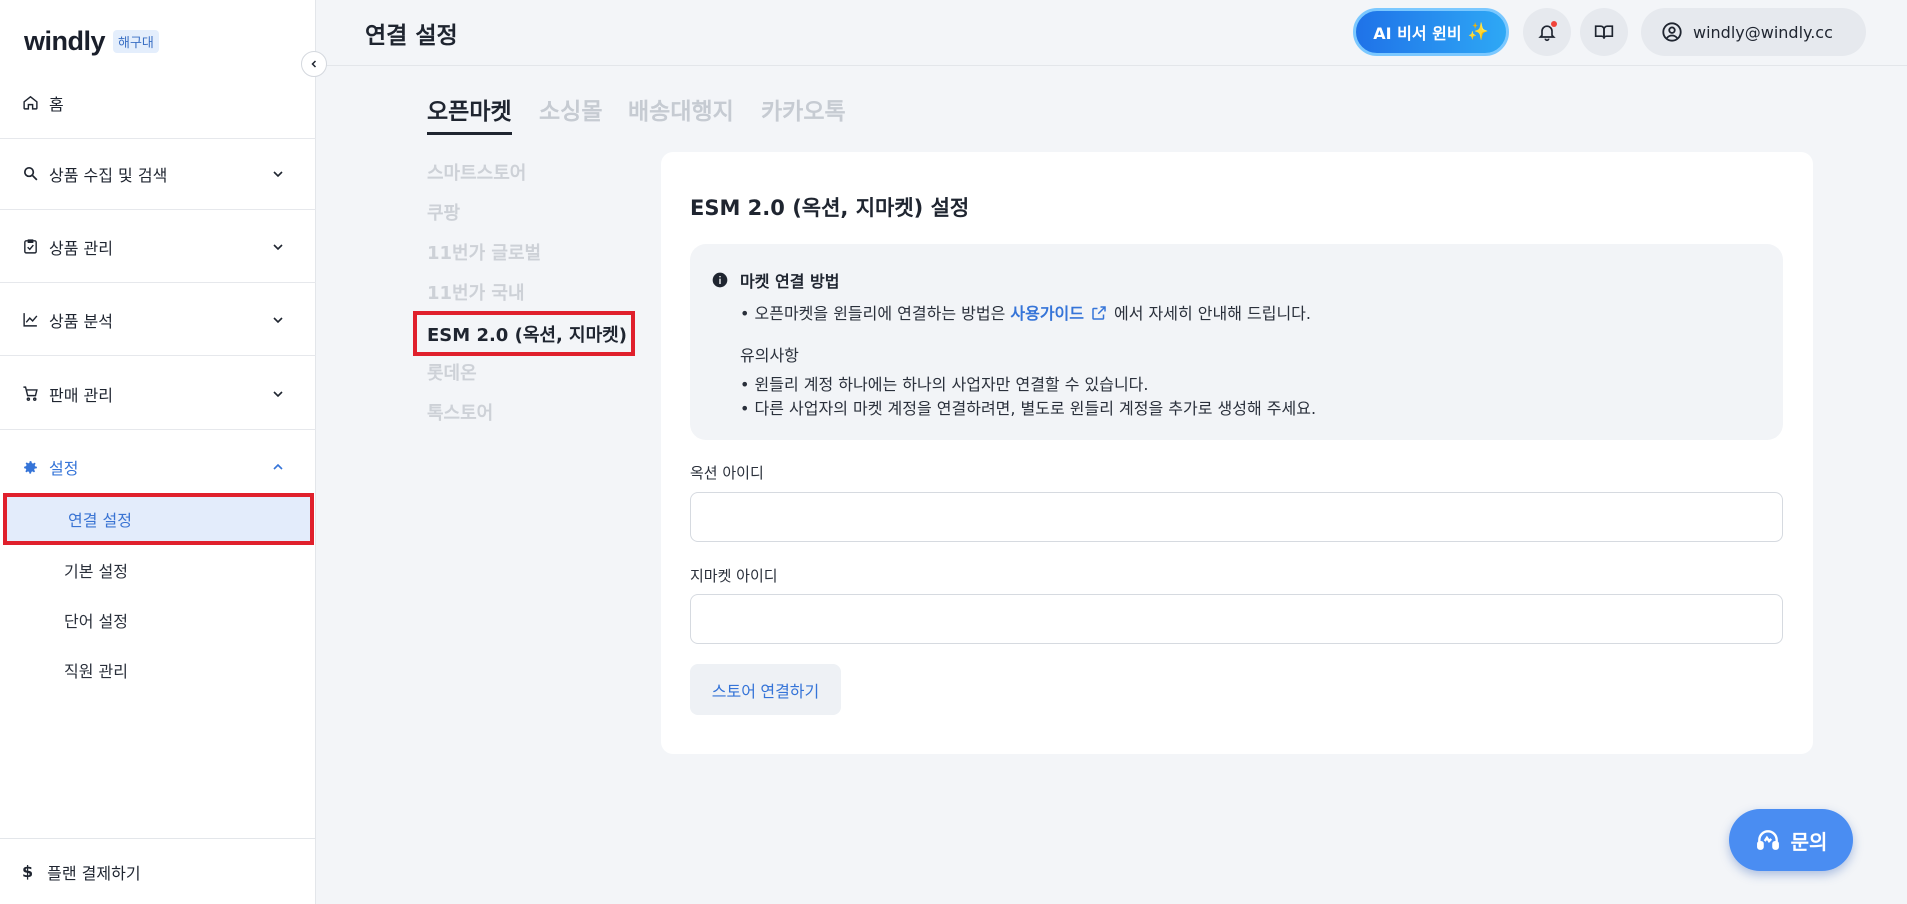  Describe the element at coordinates (1554, 24) in the screenshot. I see `notification-dot` at that location.